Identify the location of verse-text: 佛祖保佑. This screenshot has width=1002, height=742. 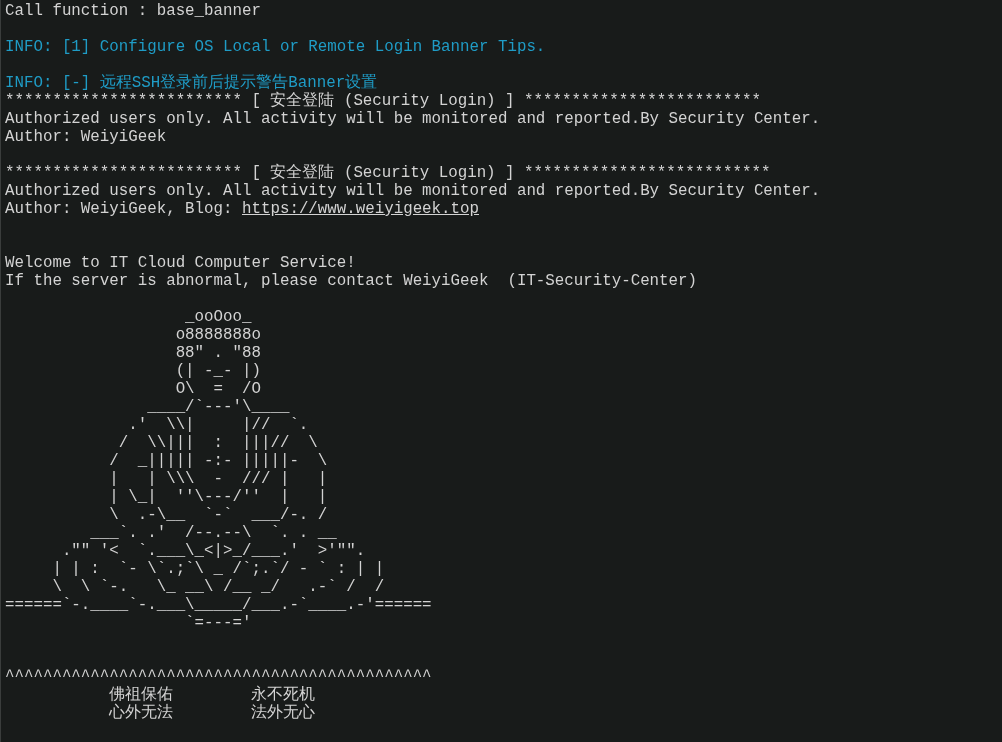
(142, 695).